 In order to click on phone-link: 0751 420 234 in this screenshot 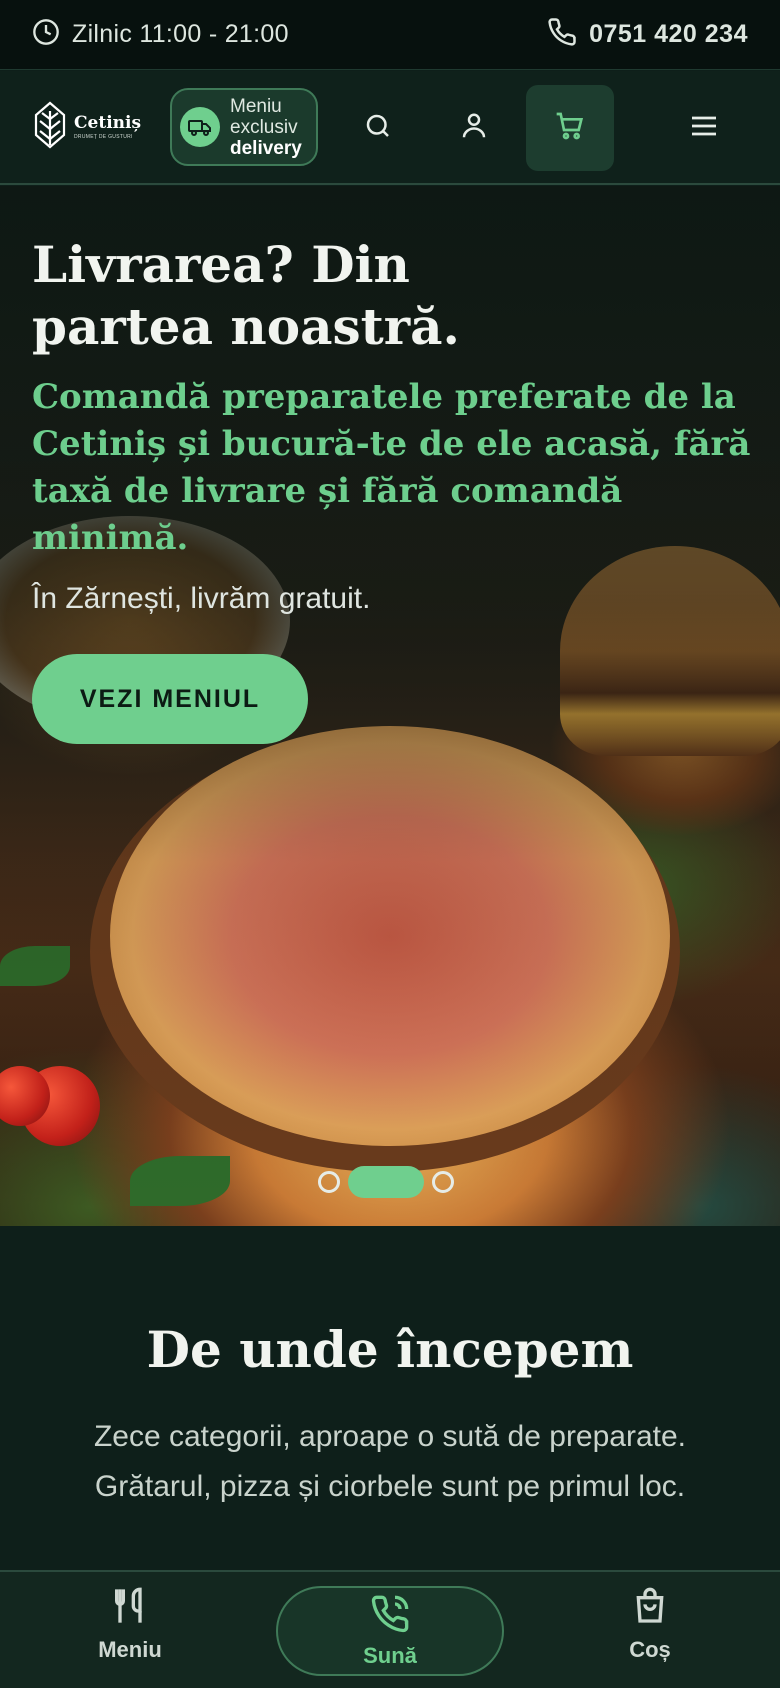, I will do `click(647, 34)`.